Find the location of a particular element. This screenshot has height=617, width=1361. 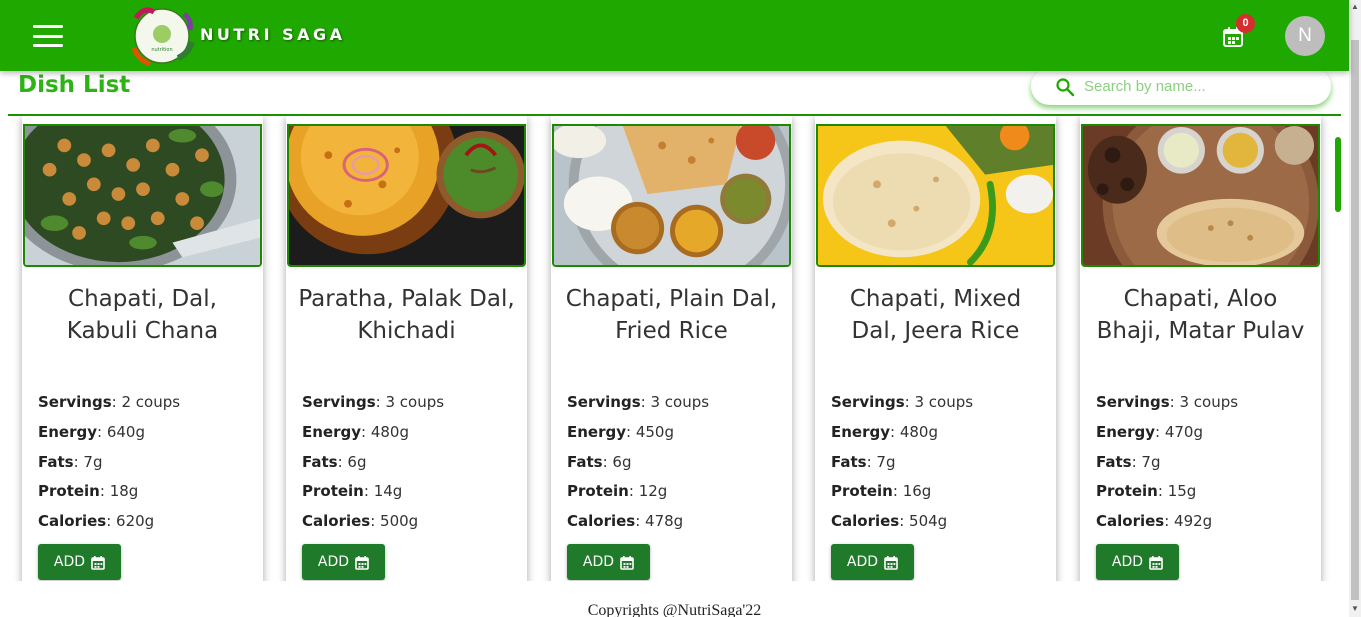

scroll-up-arrow-icon: ▲ is located at coordinates (1355, 6).